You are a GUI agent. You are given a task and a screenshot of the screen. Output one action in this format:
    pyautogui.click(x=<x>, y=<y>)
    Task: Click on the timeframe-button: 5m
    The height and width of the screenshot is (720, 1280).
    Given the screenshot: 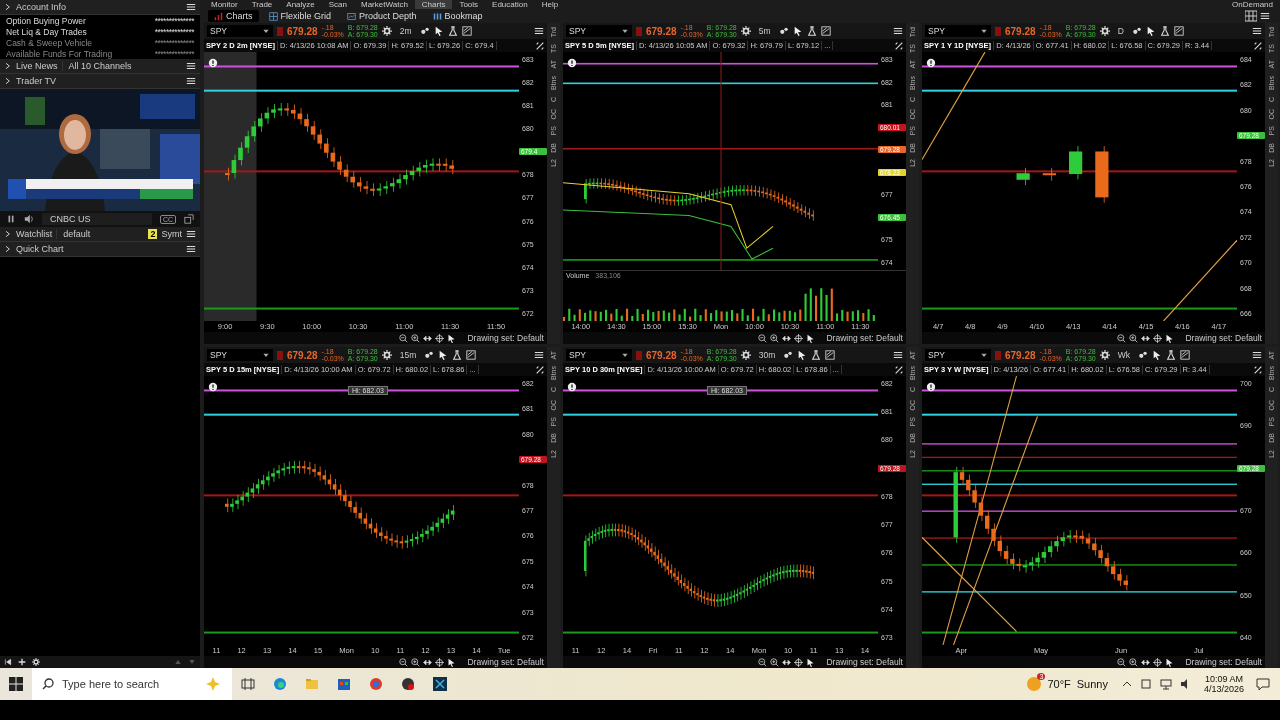 What is the action you would take?
    pyautogui.click(x=764, y=31)
    